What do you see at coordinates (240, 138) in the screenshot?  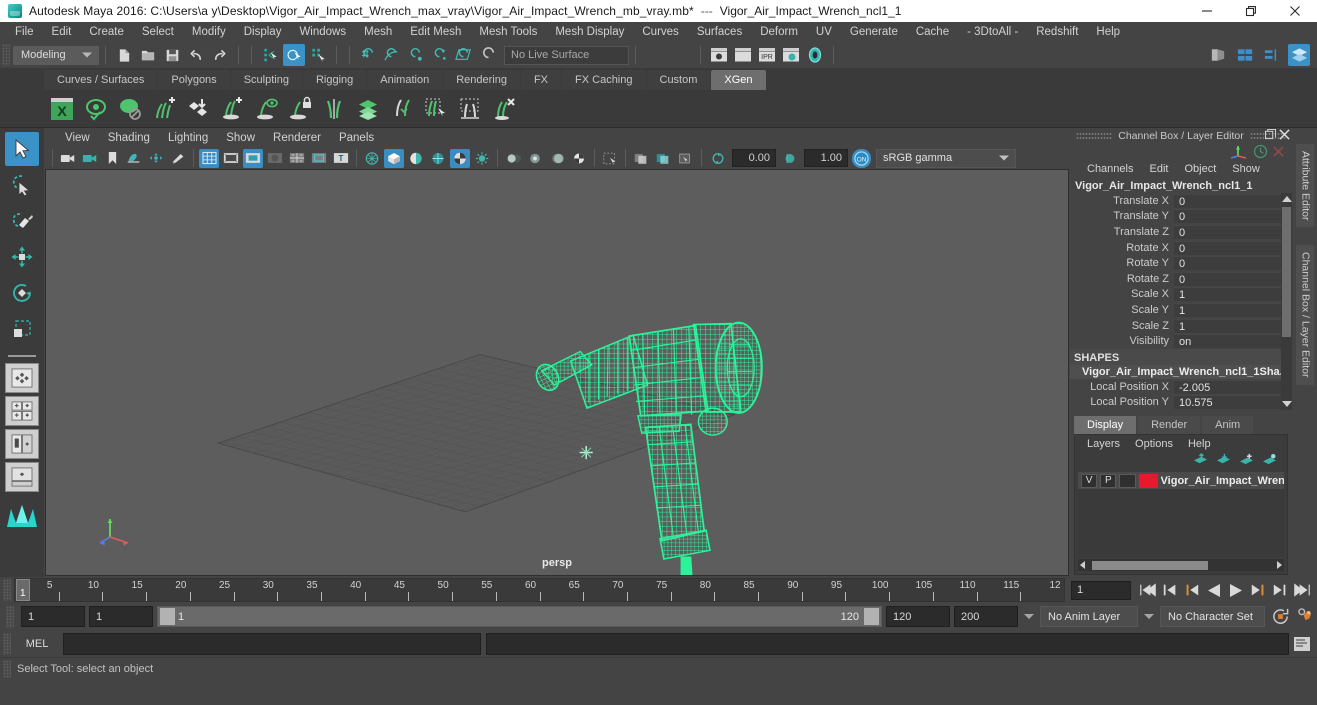 I see `viewport-menu-show: Show` at bounding box center [240, 138].